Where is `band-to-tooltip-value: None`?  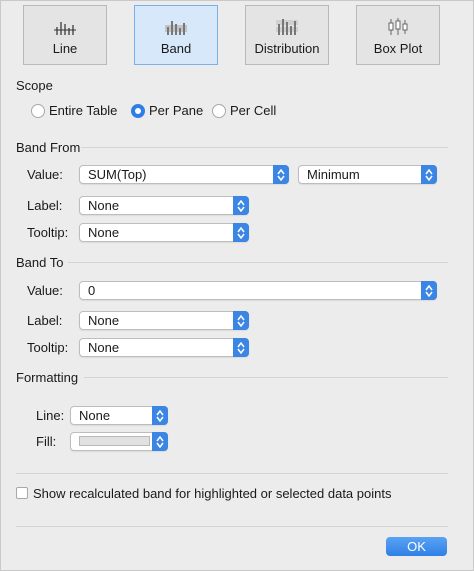
band-to-tooltip-value: None is located at coordinates (104, 347).